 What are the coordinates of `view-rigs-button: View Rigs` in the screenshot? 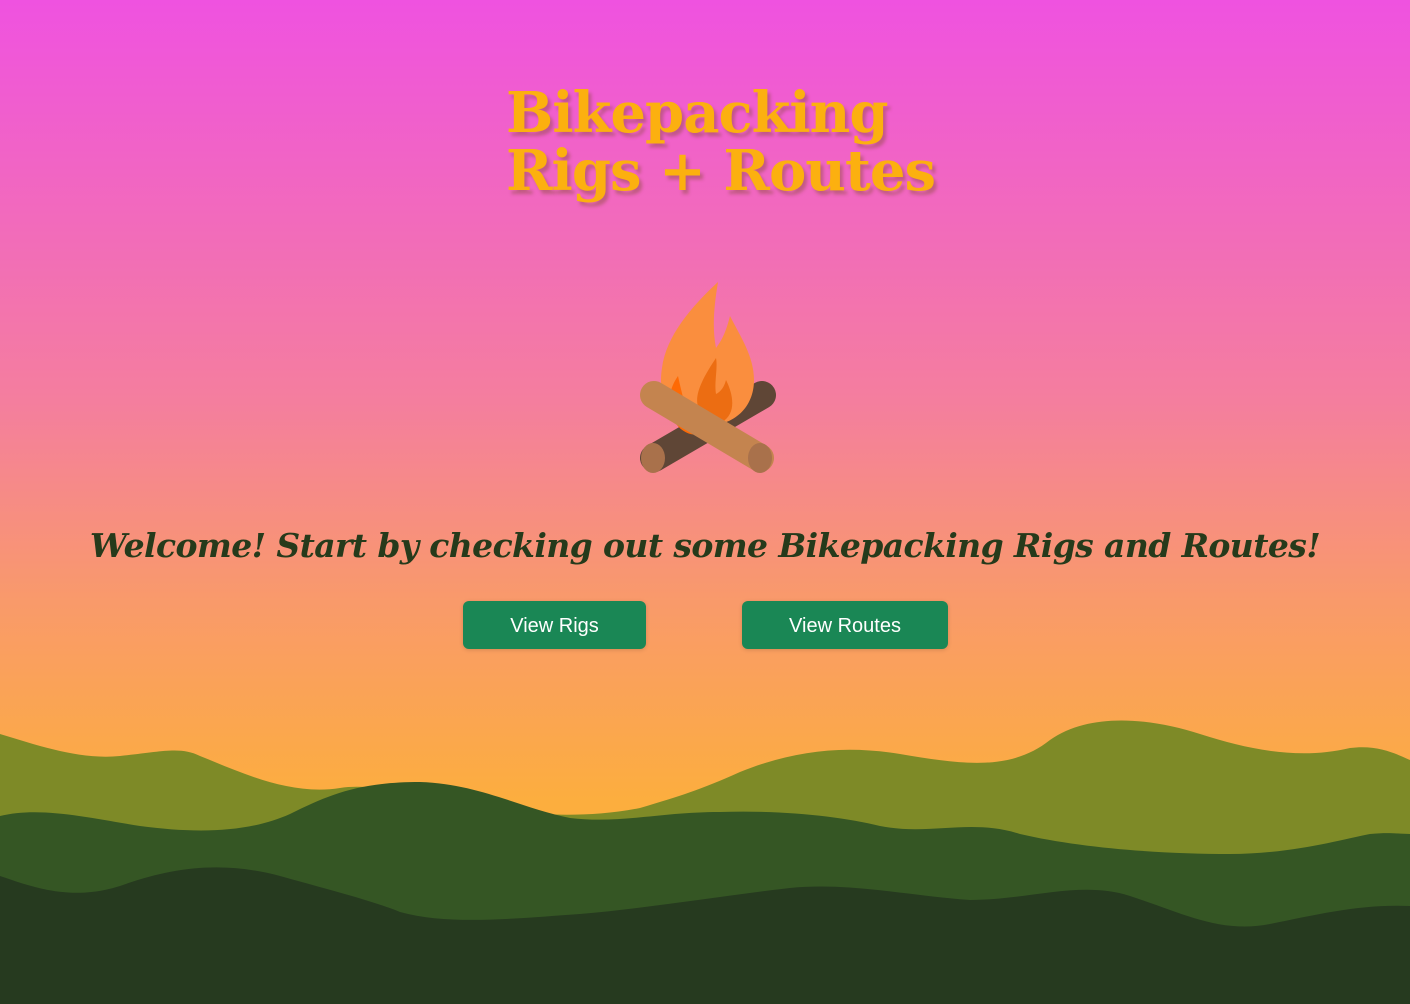 It's located at (554, 625).